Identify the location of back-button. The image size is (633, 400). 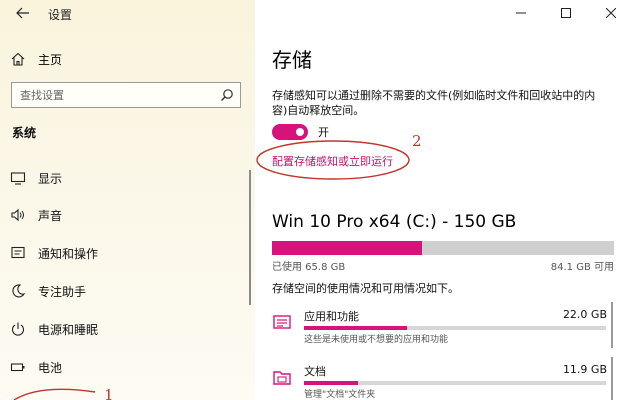
(23, 13).